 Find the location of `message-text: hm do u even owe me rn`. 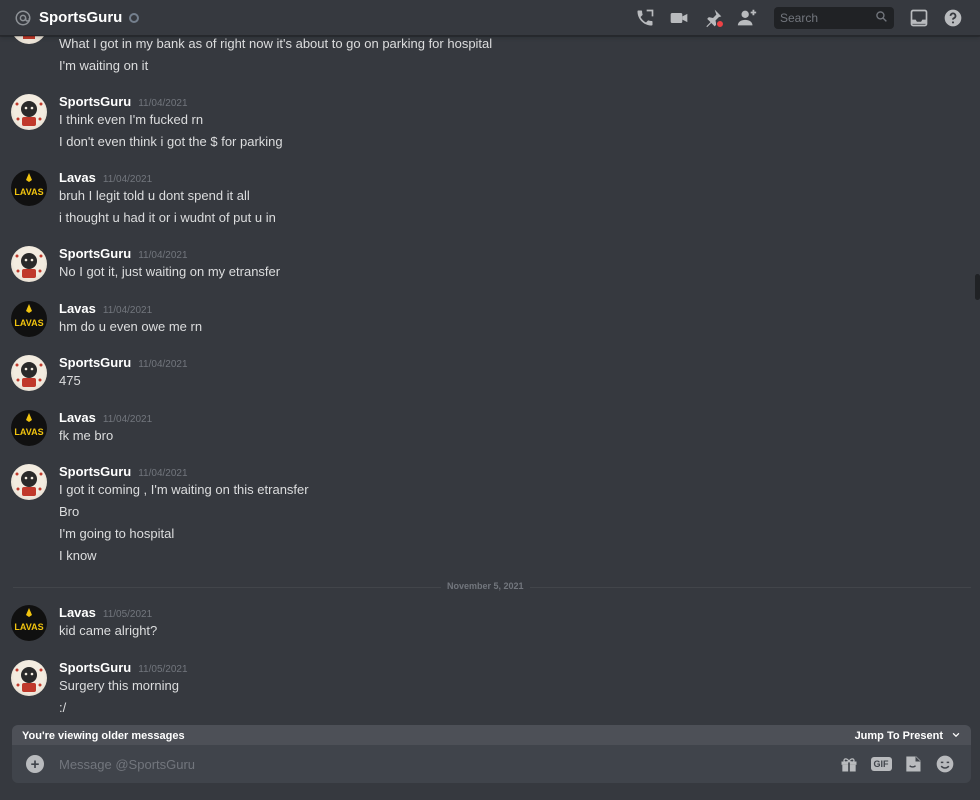

message-text: hm do u even owe me rn is located at coordinates (131, 326).